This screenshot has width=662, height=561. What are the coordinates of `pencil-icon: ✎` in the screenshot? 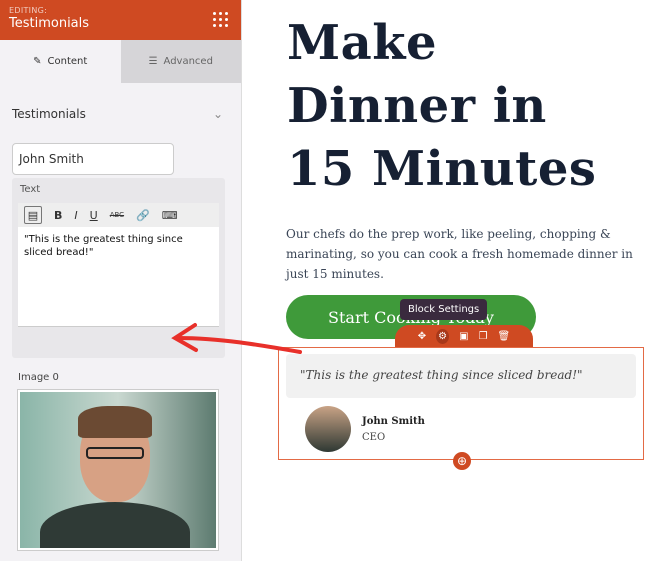 It's located at (37, 61).